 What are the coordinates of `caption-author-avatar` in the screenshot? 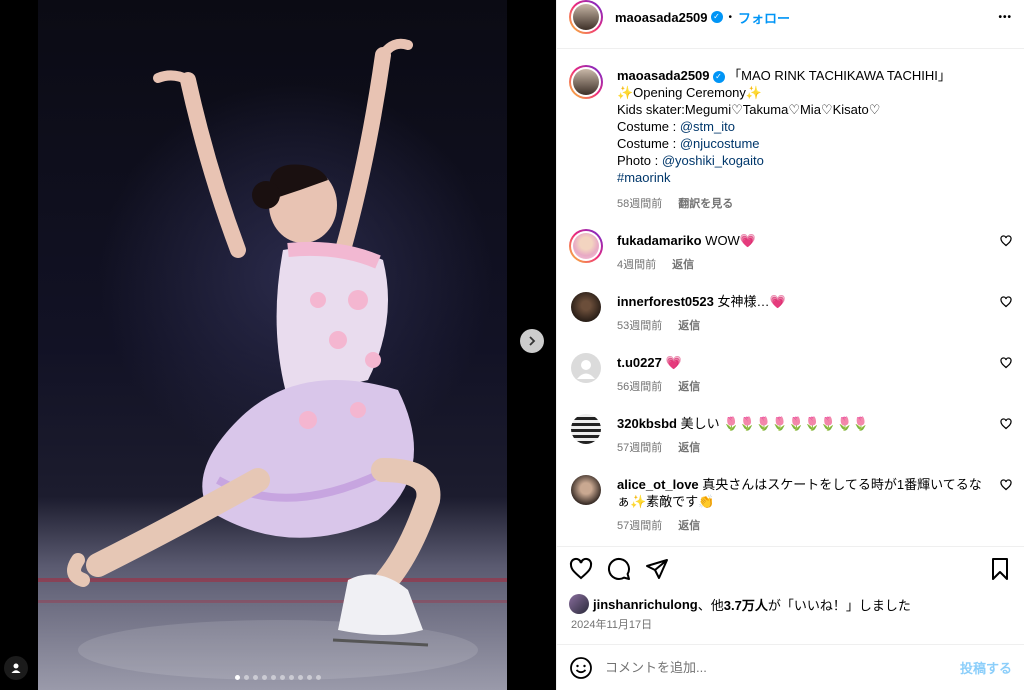 It's located at (586, 82).